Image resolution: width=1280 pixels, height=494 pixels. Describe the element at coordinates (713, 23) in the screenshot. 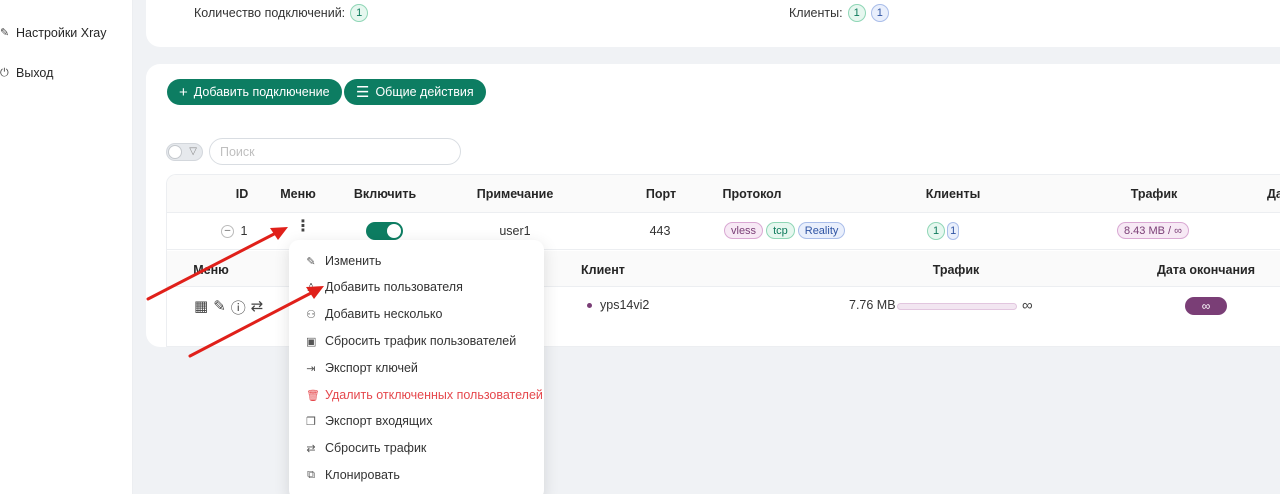

I see `stats-card: Количество подключений: 1 Клиенты: 1 1` at that location.